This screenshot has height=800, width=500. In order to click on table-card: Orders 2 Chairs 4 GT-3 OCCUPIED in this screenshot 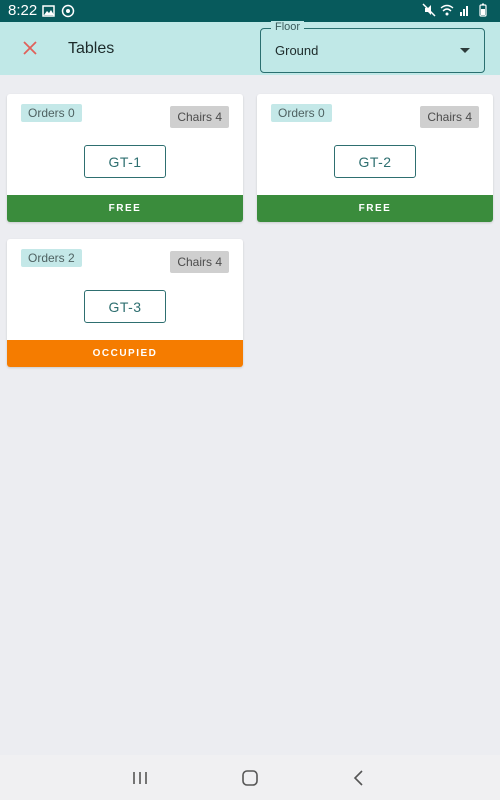, I will do `click(125, 303)`.